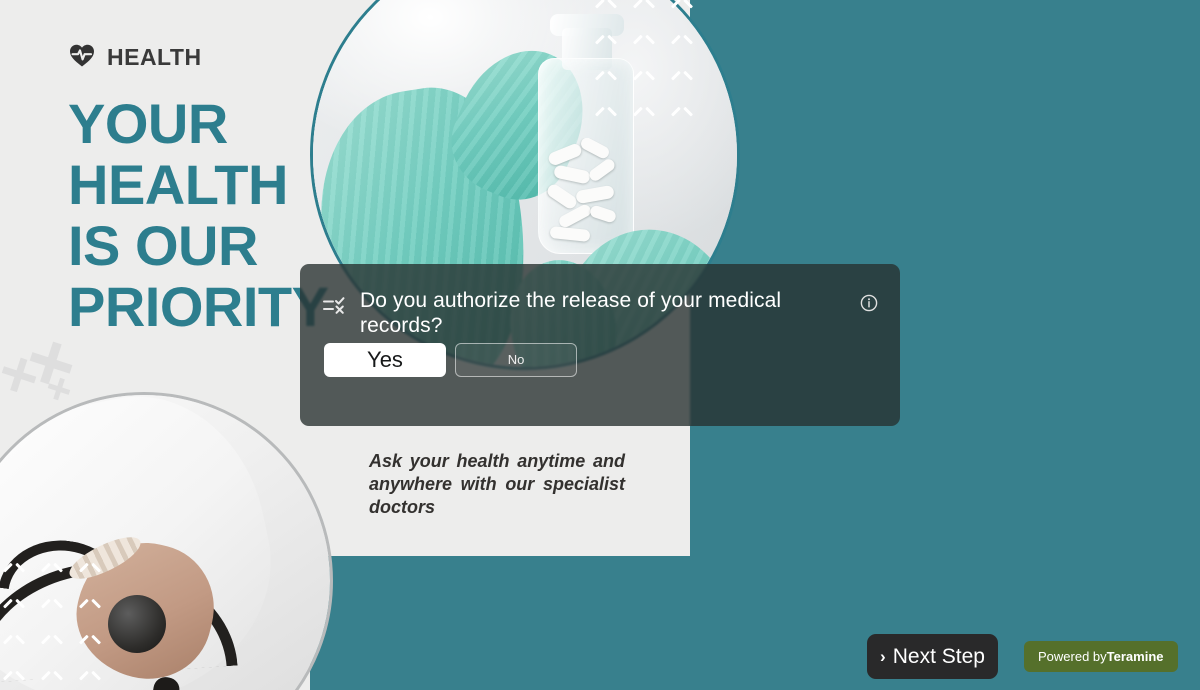 The image size is (1200, 690). I want to click on yes-button: Yes, so click(385, 360).